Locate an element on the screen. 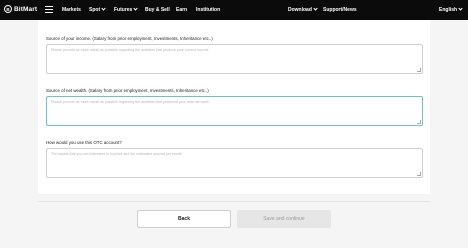  nav-buy-sell-label: Buy & Sell is located at coordinates (157, 10).